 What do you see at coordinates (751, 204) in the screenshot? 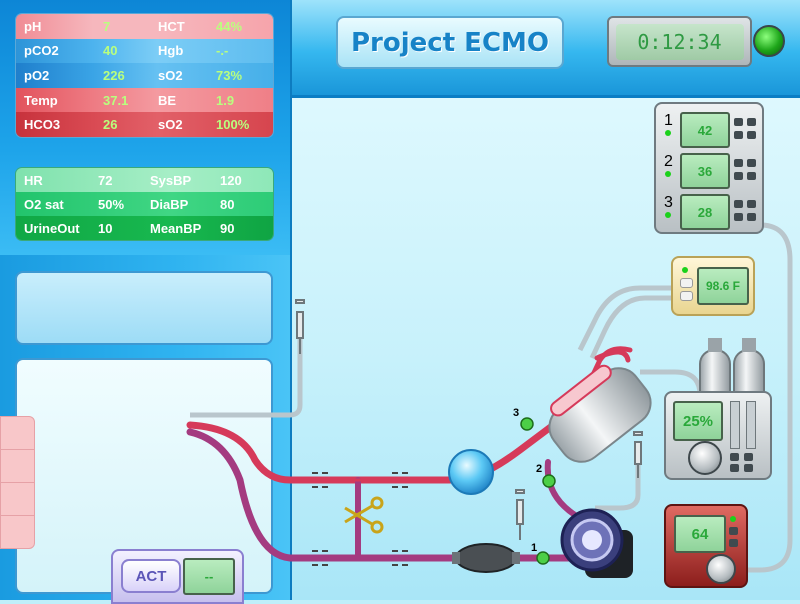
I see `pump-3-mode-button` at bounding box center [751, 204].